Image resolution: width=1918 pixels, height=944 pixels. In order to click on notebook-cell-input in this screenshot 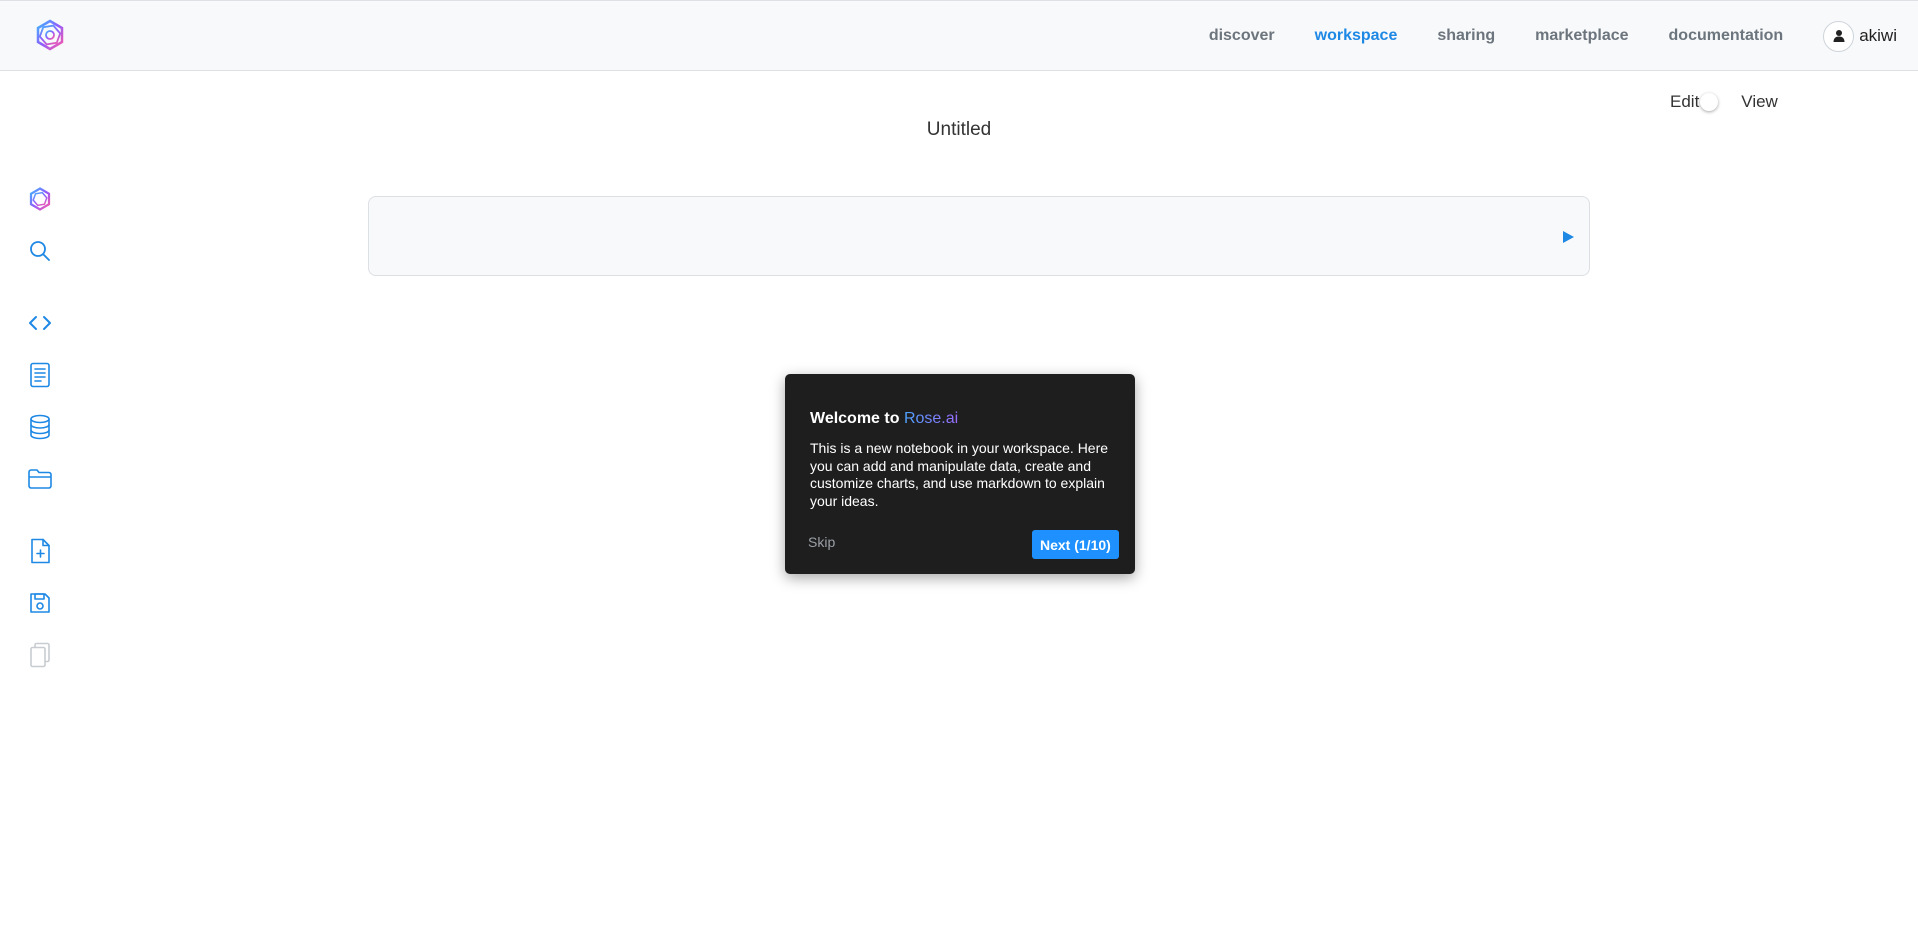, I will do `click(979, 236)`.